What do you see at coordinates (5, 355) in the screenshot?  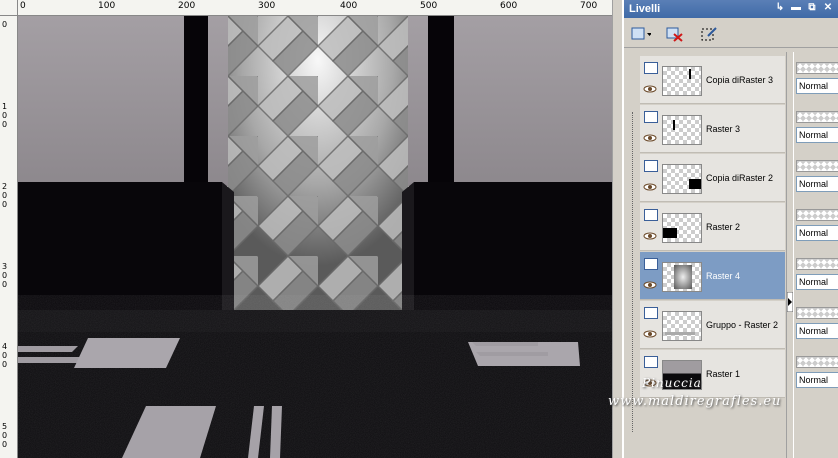 I see `ruler-left-label: 400` at bounding box center [5, 355].